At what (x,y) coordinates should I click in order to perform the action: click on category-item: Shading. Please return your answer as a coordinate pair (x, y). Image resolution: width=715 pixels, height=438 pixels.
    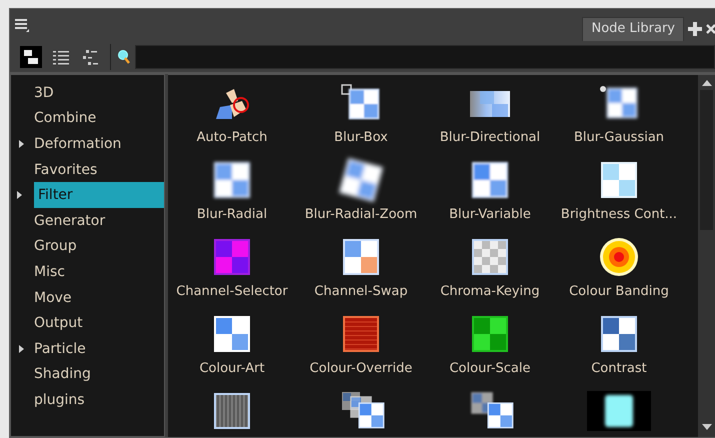
    Looking at the image, I should click on (87, 375).